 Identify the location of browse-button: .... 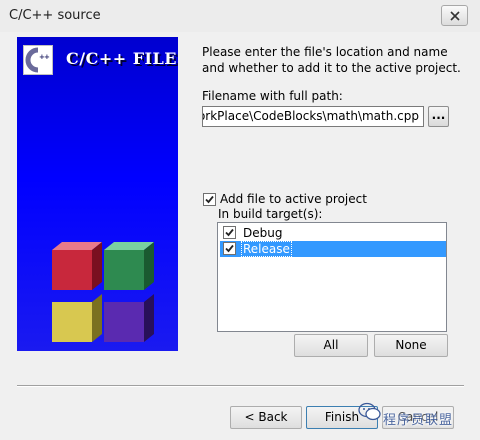
(438, 116).